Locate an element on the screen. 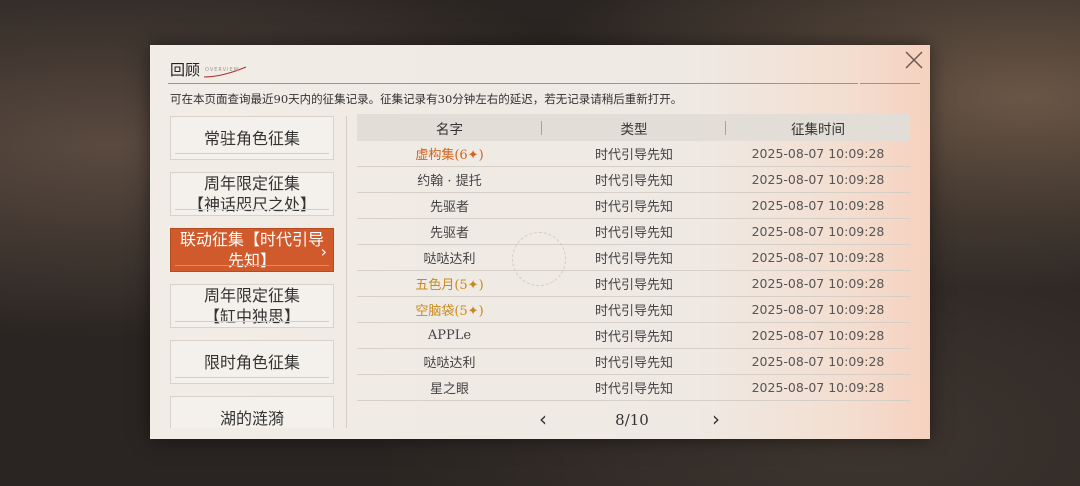 The image size is (1080, 486). column-header-type: 类型 is located at coordinates (634, 128).